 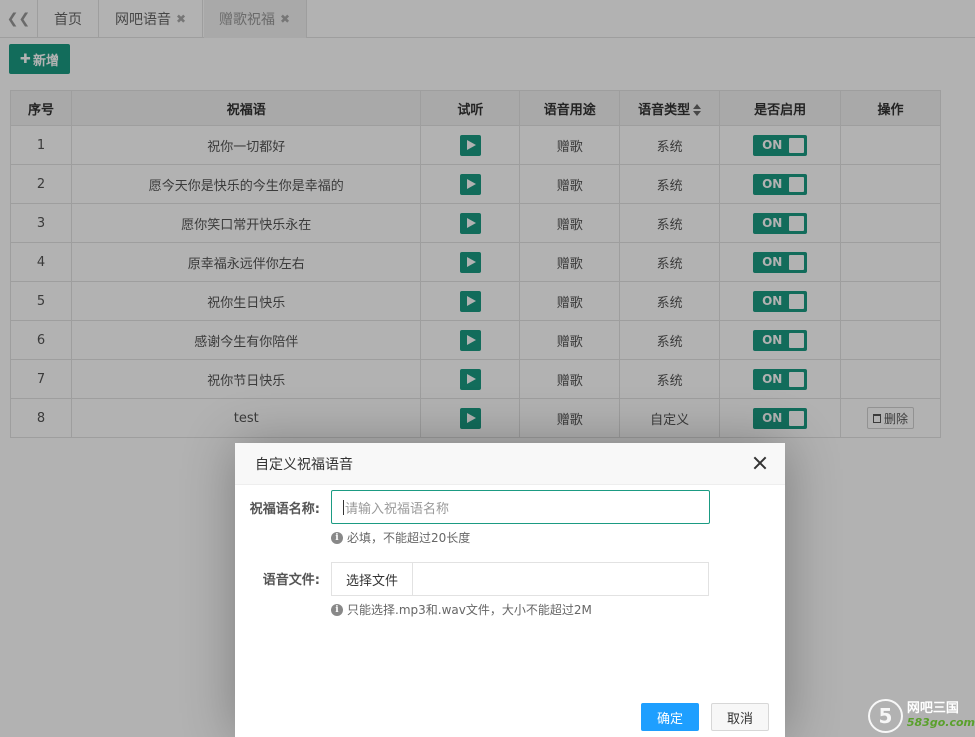 I want to click on dialog-title: 自定义祝福语音, so click(x=304, y=464).